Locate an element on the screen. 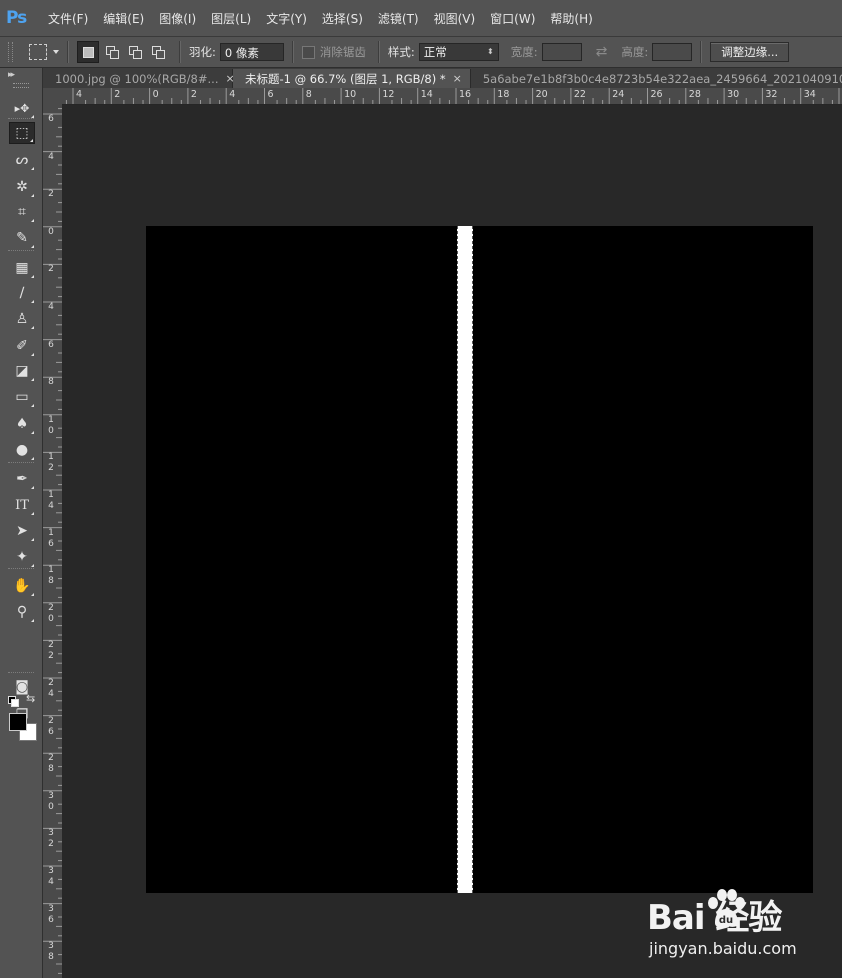 The image size is (842, 978). magic-wand-tool: ✲ is located at coordinates (22, 187).